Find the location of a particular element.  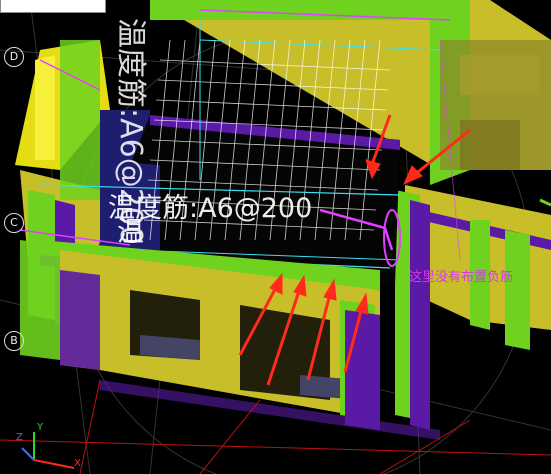

ucs-icon: Z Y X is located at coordinates (54, 447).